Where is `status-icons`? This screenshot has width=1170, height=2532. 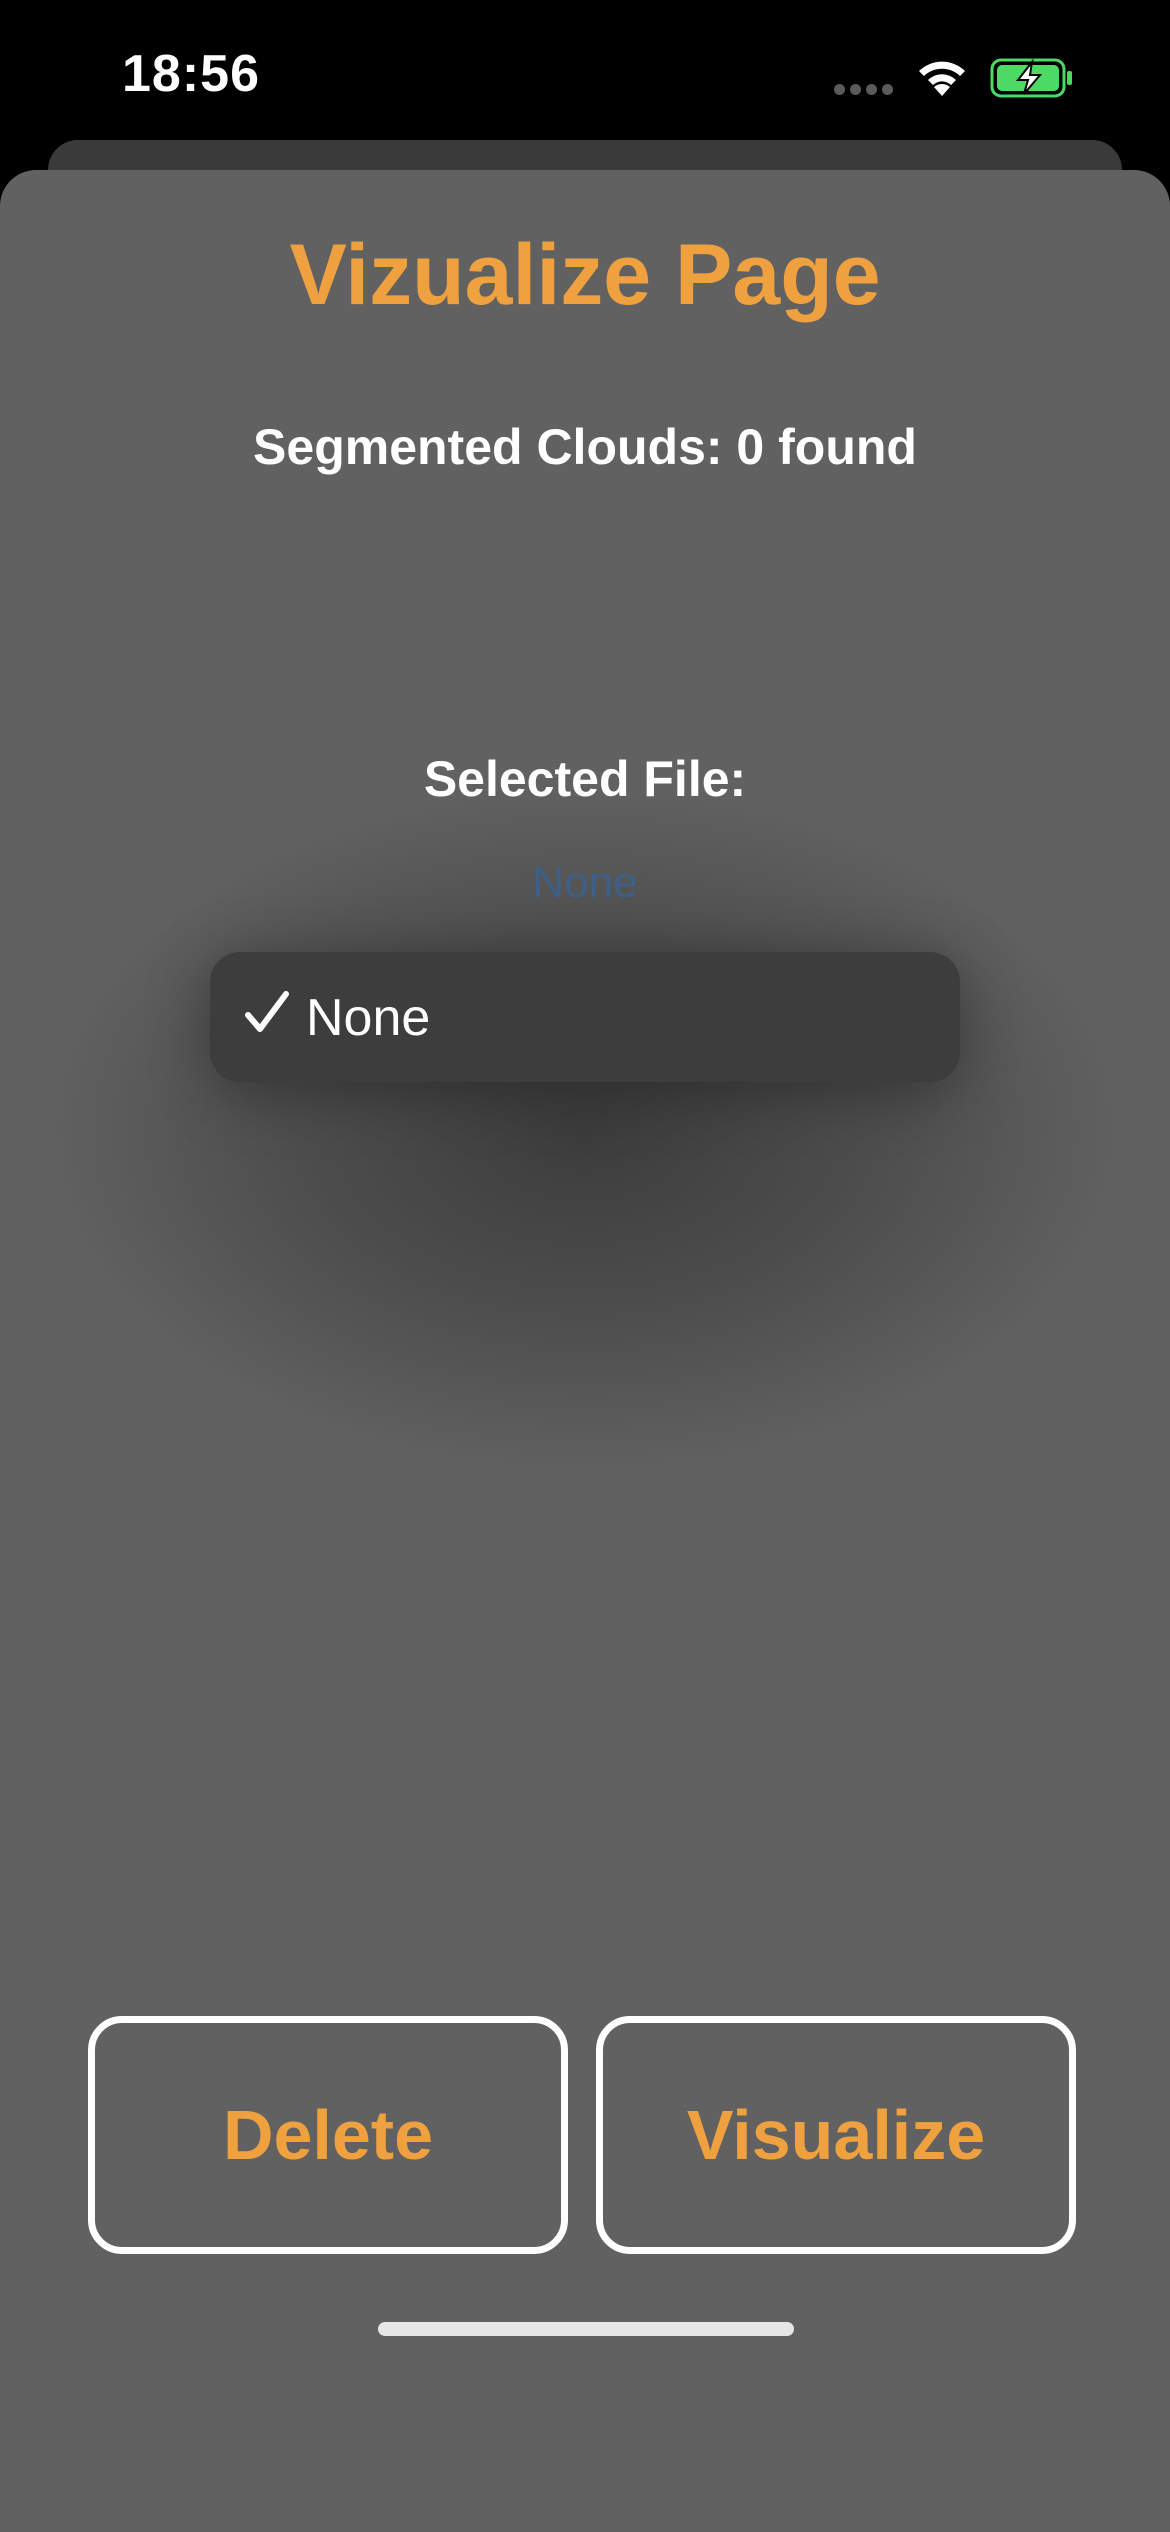 status-icons is located at coordinates (964, 77).